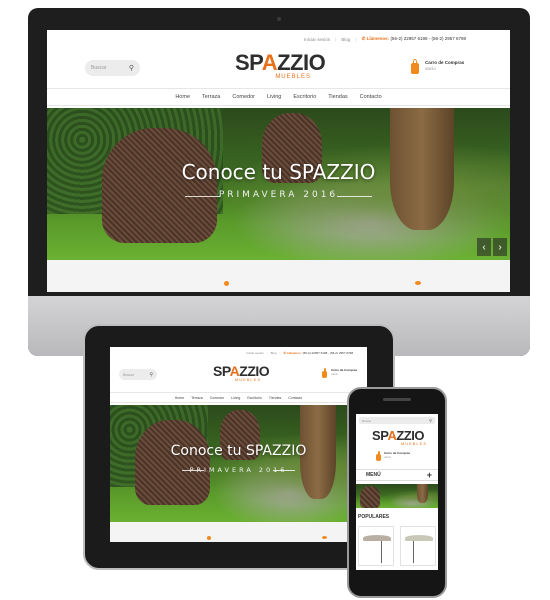 The width and height of the screenshot is (550, 600). I want to click on hero-banner, so click(397, 496).